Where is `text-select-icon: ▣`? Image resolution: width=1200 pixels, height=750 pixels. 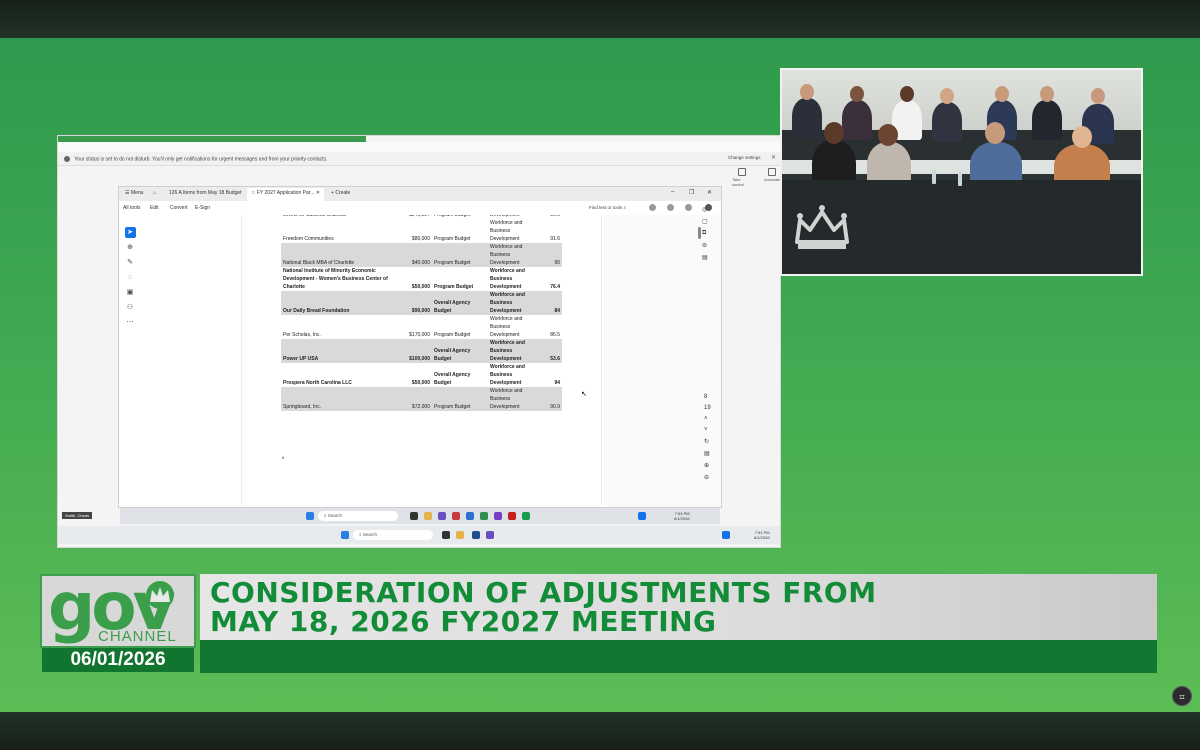
text-select-icon: ▣ is located at coordinates (130, 292).